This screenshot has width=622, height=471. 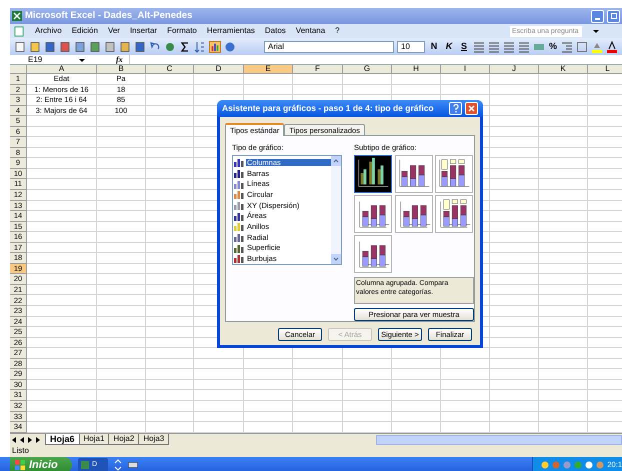 What do you see at coordinates (85, 31) in the screenshot?
I see `menu-item: Edición` at bounding box center [85, 31].